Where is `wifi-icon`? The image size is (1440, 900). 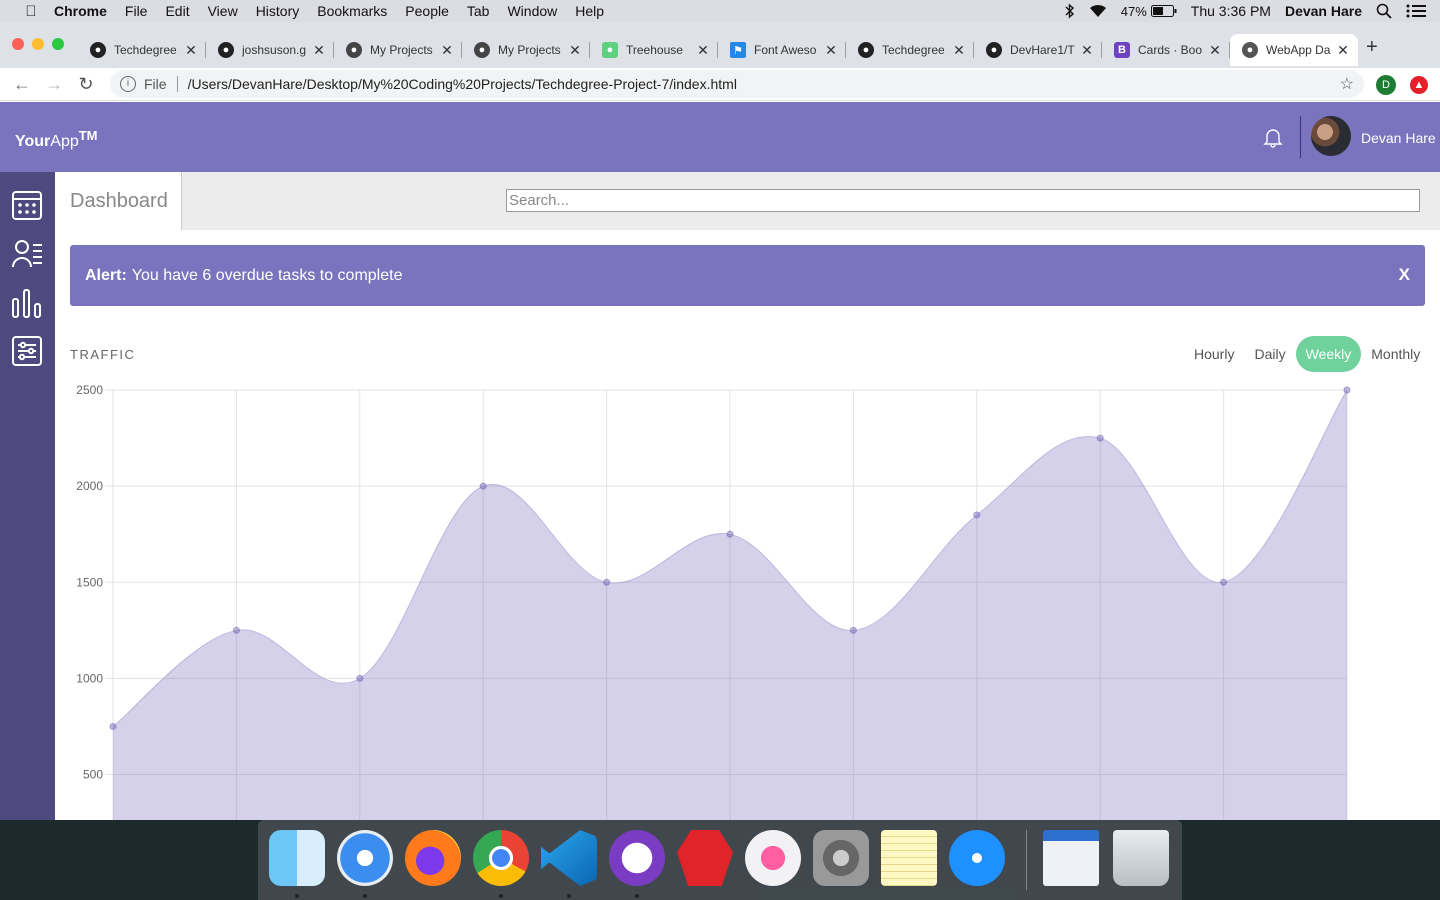 wifi-icon is located at coordinates (1098, 11).